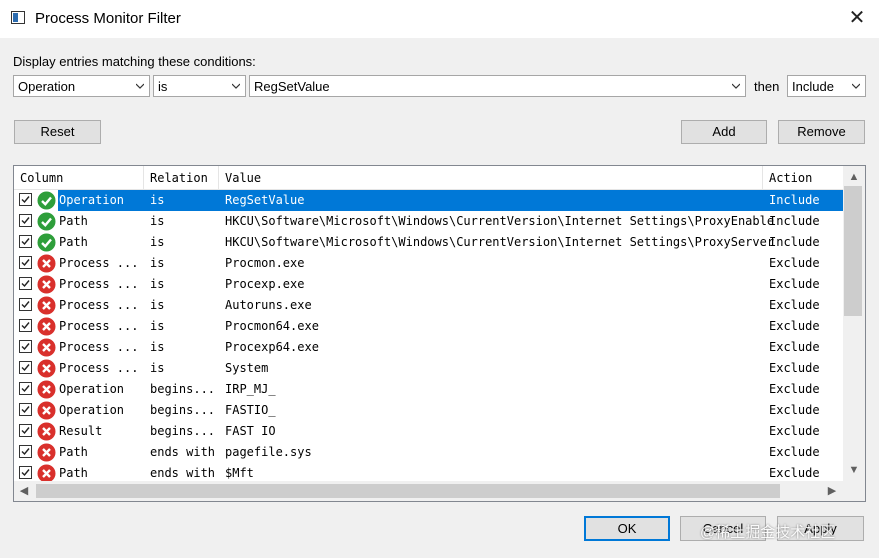 The width and height of the screenshot is (879, 558). Describe the element at coordinates (57, 132) in the screenshot. I see `reset-button: Reset` at that location.